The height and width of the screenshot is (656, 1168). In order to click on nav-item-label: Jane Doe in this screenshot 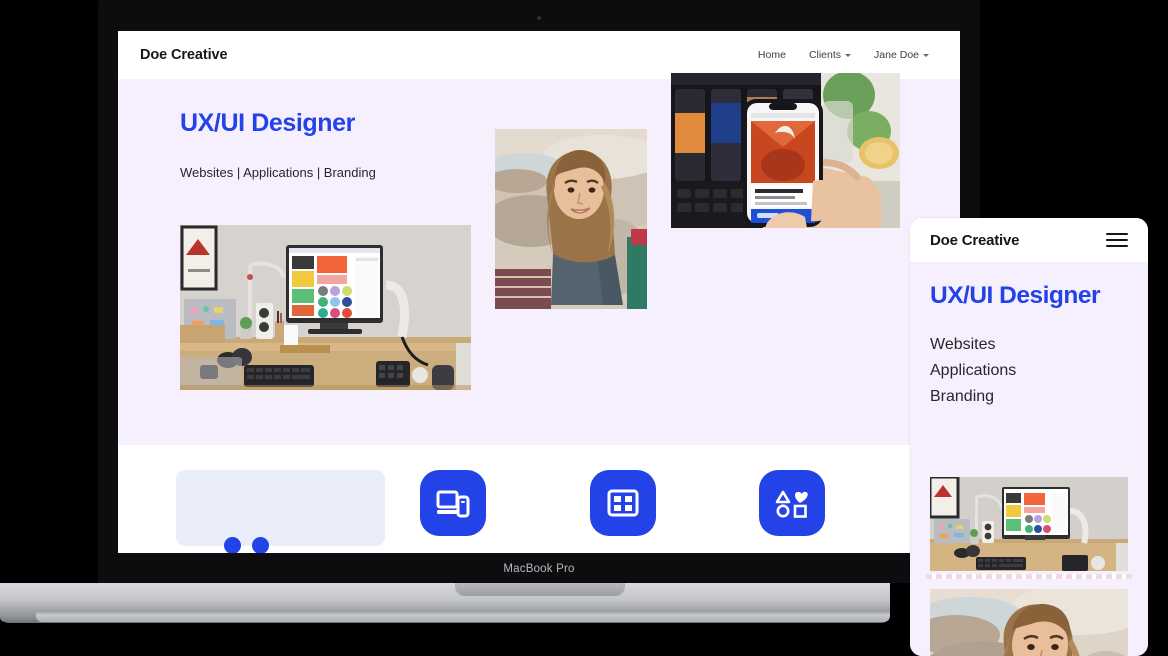, I will do `click(896, 55)`.